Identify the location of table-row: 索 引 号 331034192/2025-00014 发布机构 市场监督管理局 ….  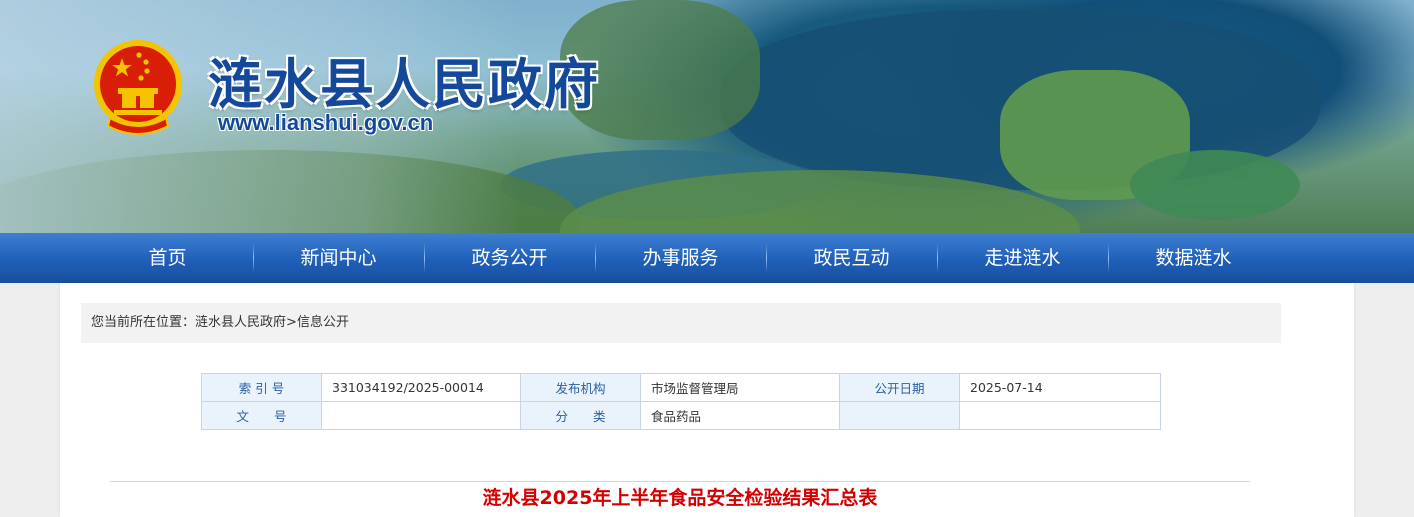
(681, 387).